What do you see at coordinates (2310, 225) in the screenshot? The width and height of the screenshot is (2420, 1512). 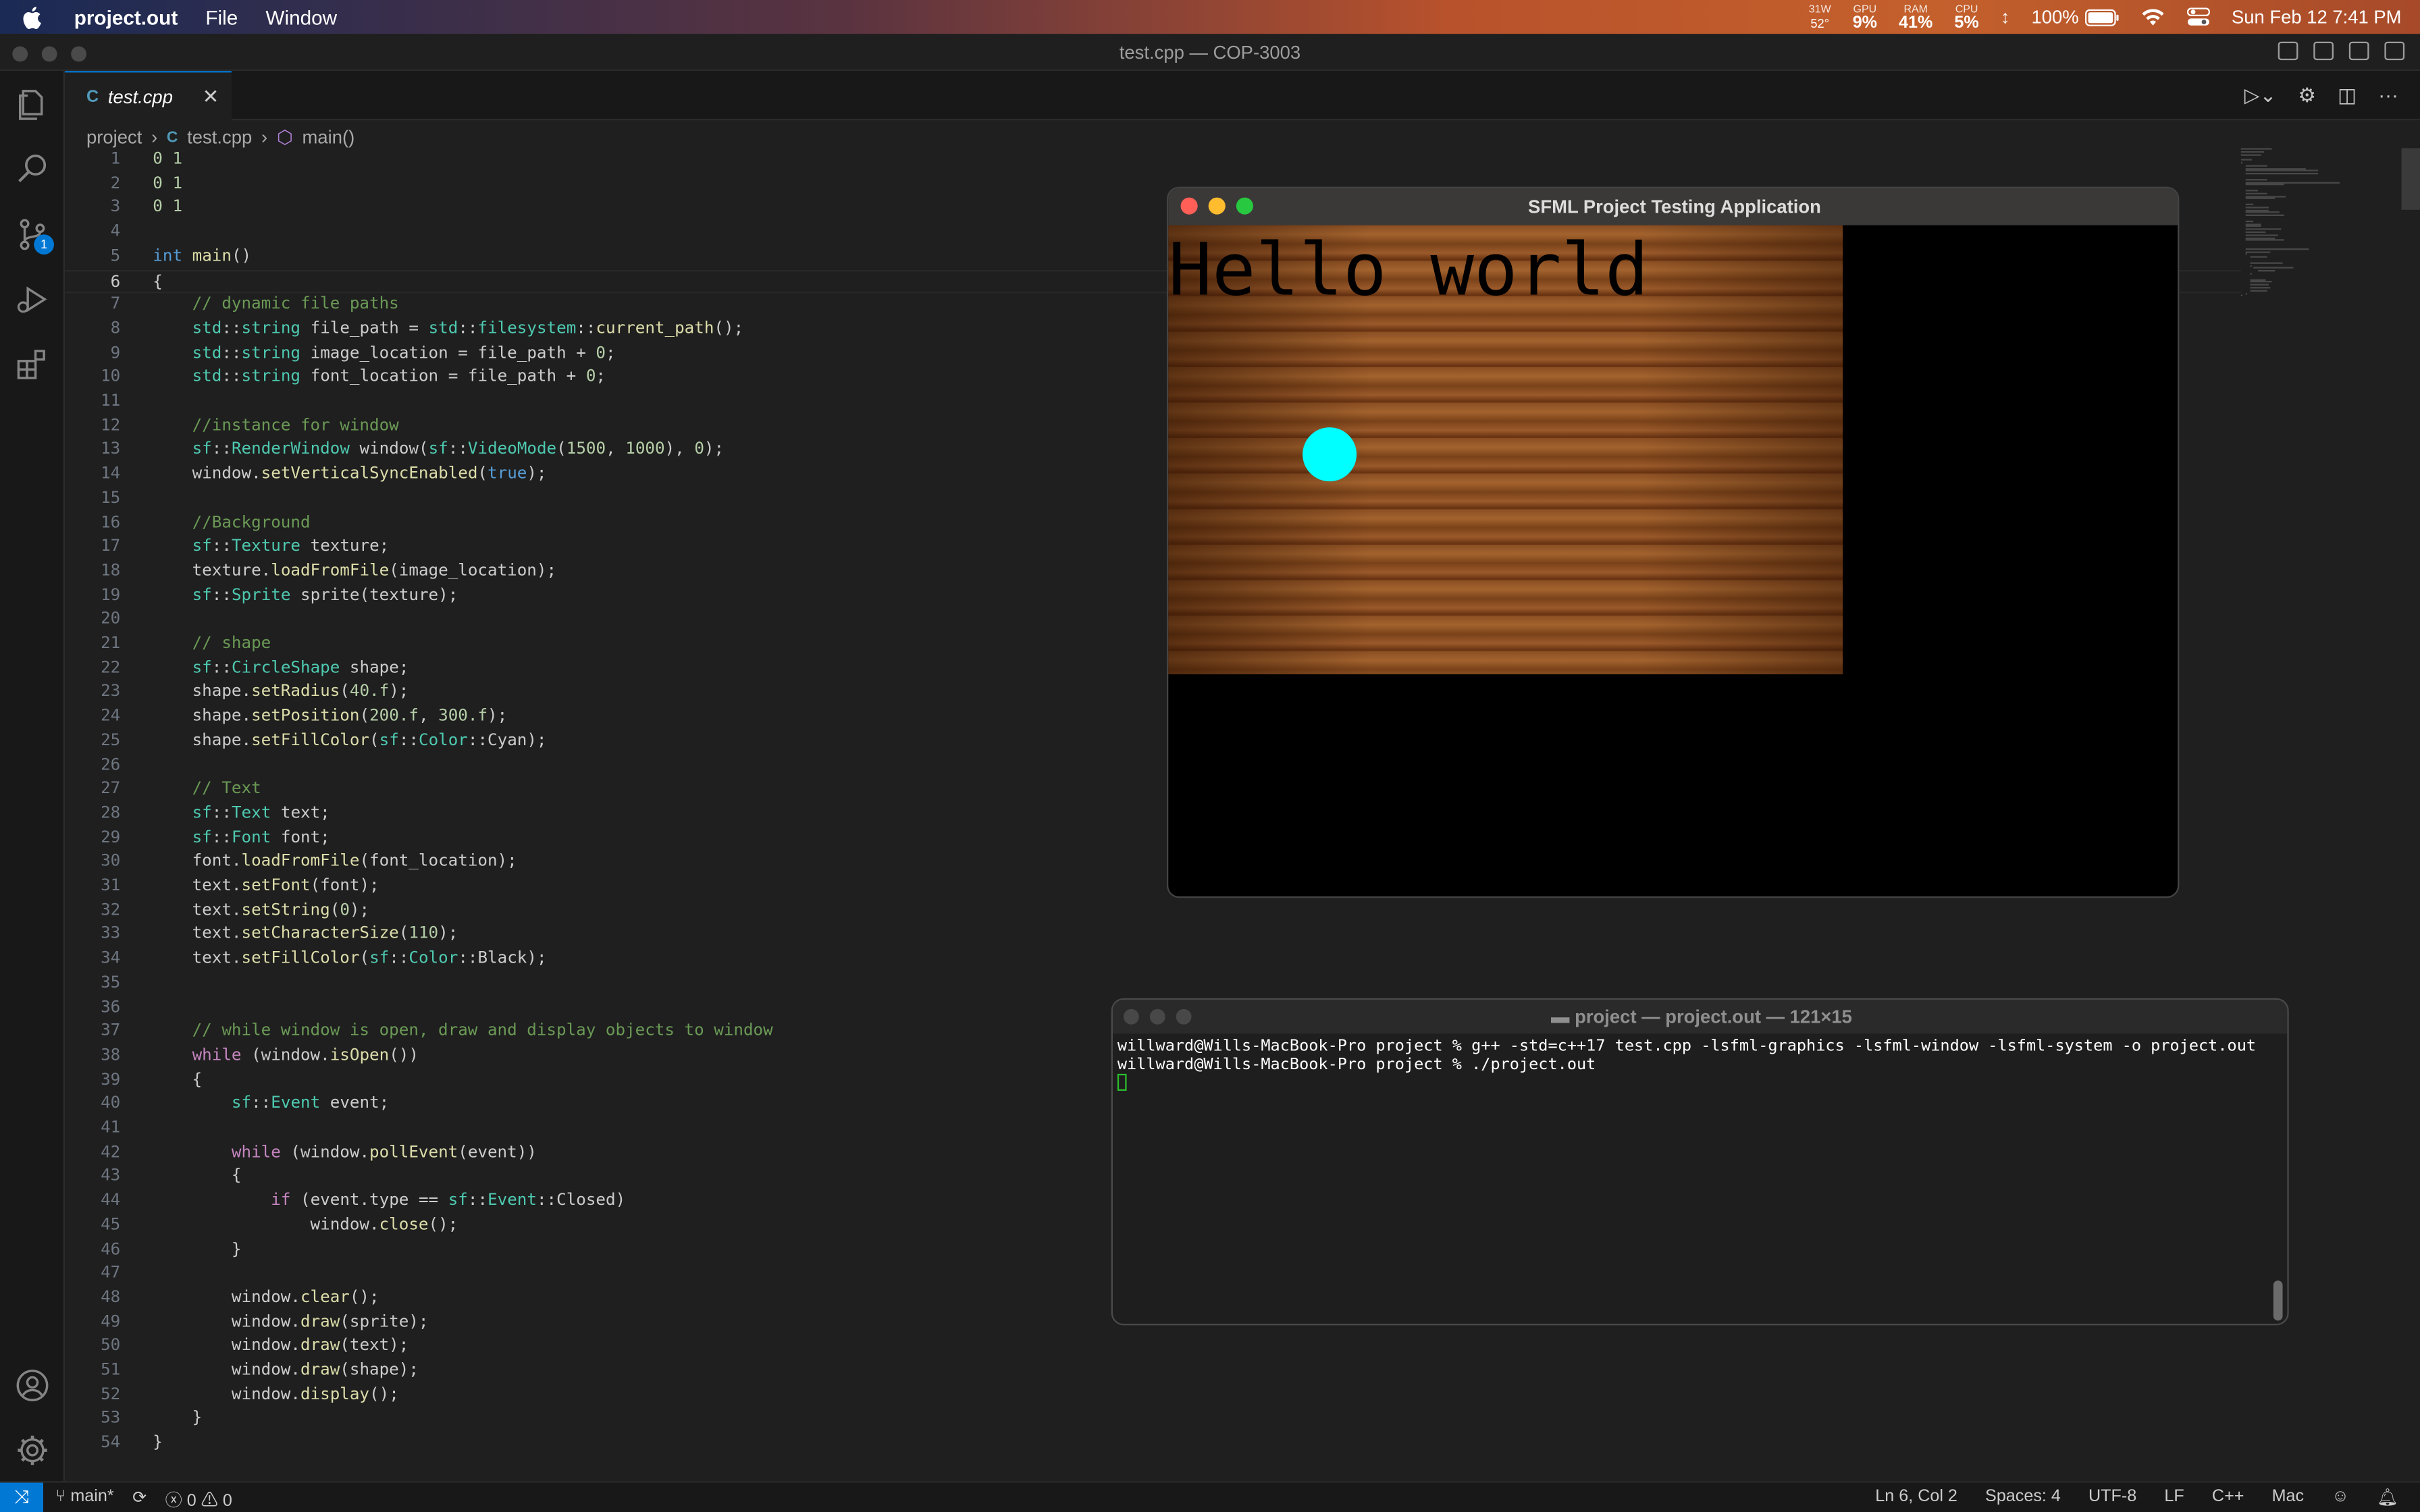 I see `minimap` at bounding box center [2310, 225].